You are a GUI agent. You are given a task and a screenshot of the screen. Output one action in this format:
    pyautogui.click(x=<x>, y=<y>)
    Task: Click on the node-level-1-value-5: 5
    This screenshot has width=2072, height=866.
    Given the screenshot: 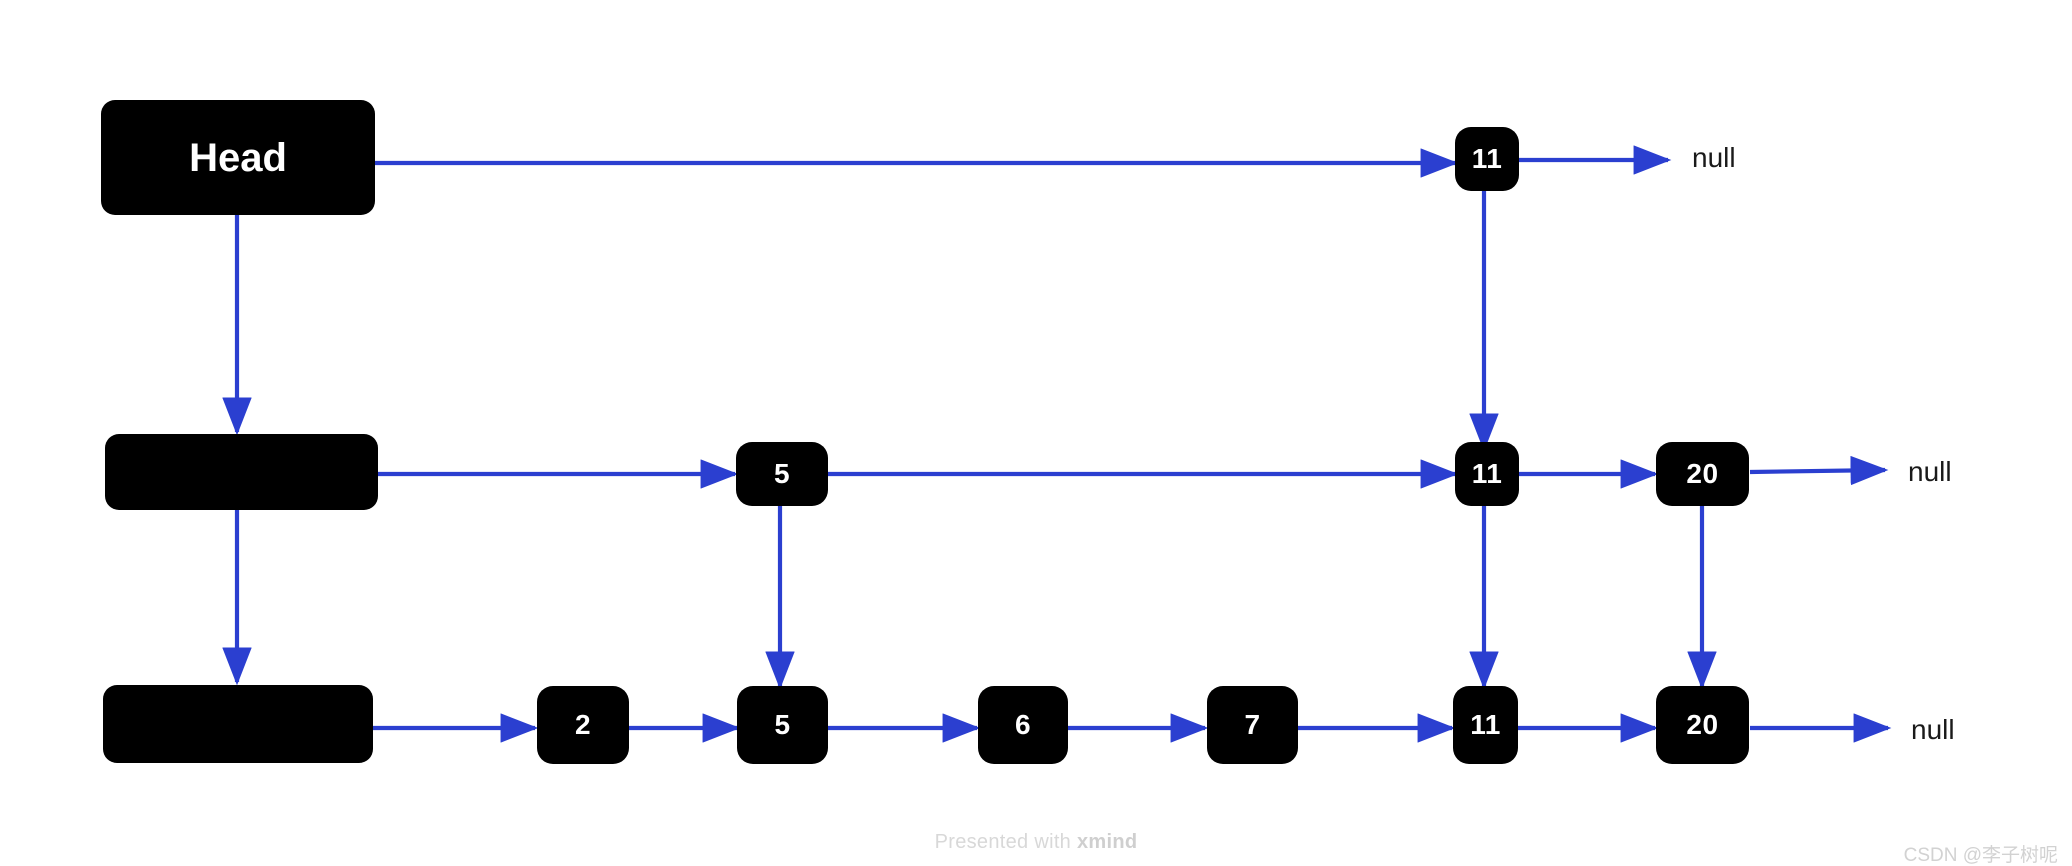 What is the action you would take?
    pyautogui.click(x=782, y=725)
    